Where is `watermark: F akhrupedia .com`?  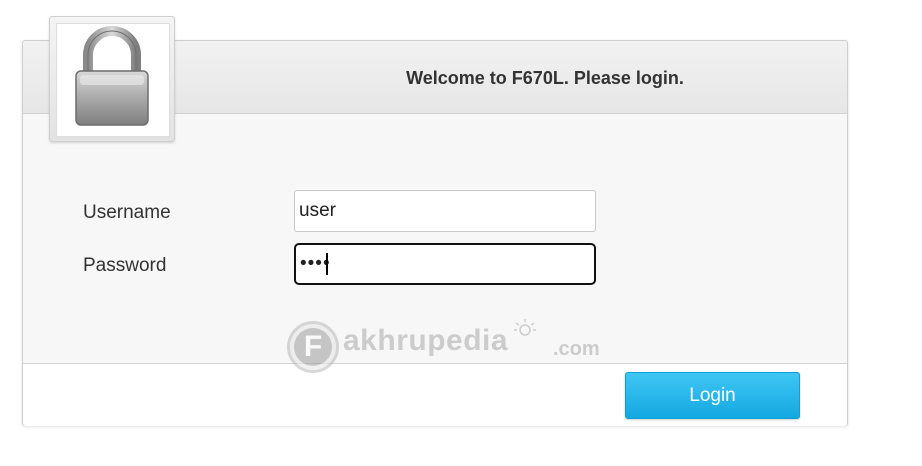
watermark: F akhrupedia .com is located at coordinates (452, 349).